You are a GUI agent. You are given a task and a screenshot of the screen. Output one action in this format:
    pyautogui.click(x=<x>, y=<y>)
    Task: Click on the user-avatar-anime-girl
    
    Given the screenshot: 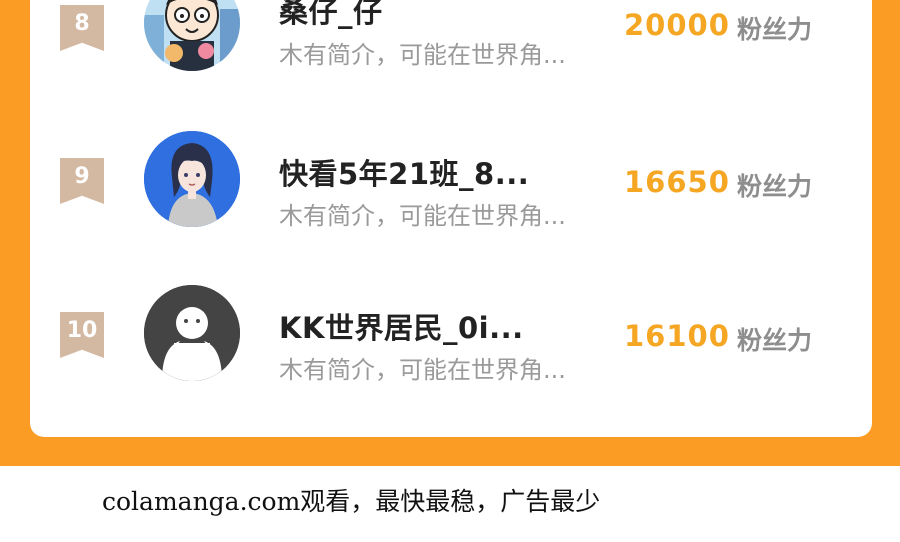 What is the action you would take?
    pyautogui.click(x=192, y=179)
    